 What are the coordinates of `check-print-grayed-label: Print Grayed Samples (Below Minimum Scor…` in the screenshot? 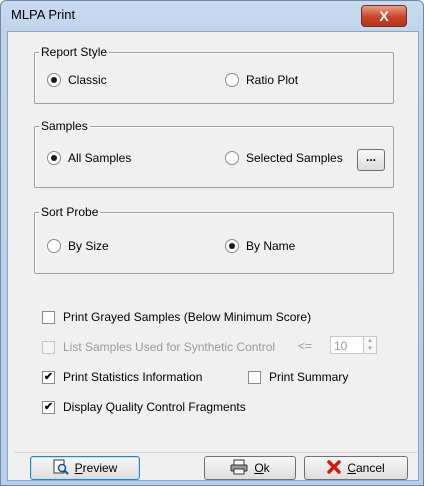 It's located at (187, 317).